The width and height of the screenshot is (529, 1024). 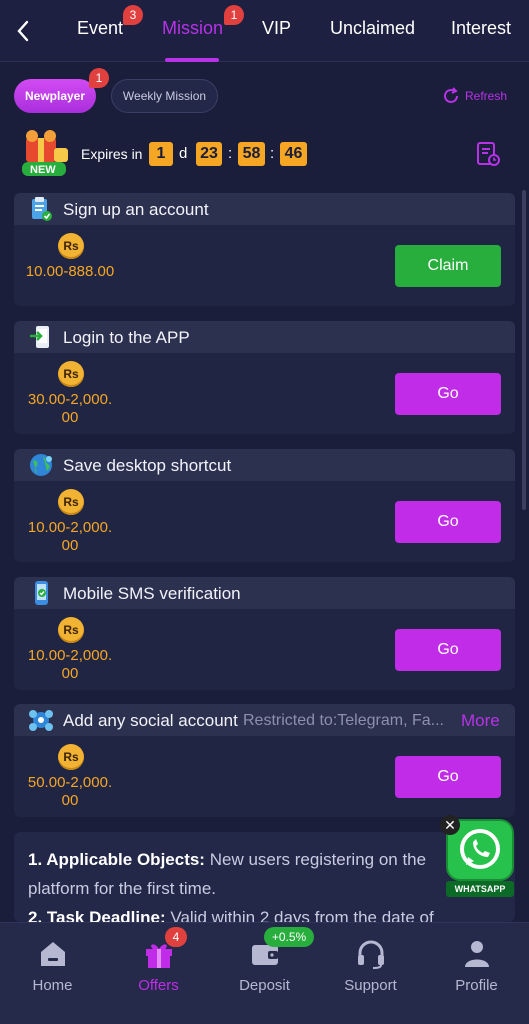 What do you see at coordinates (476, 985) in the screenshot?
I see `nav-profile-label: Profile` at bounding box center [476, 985].